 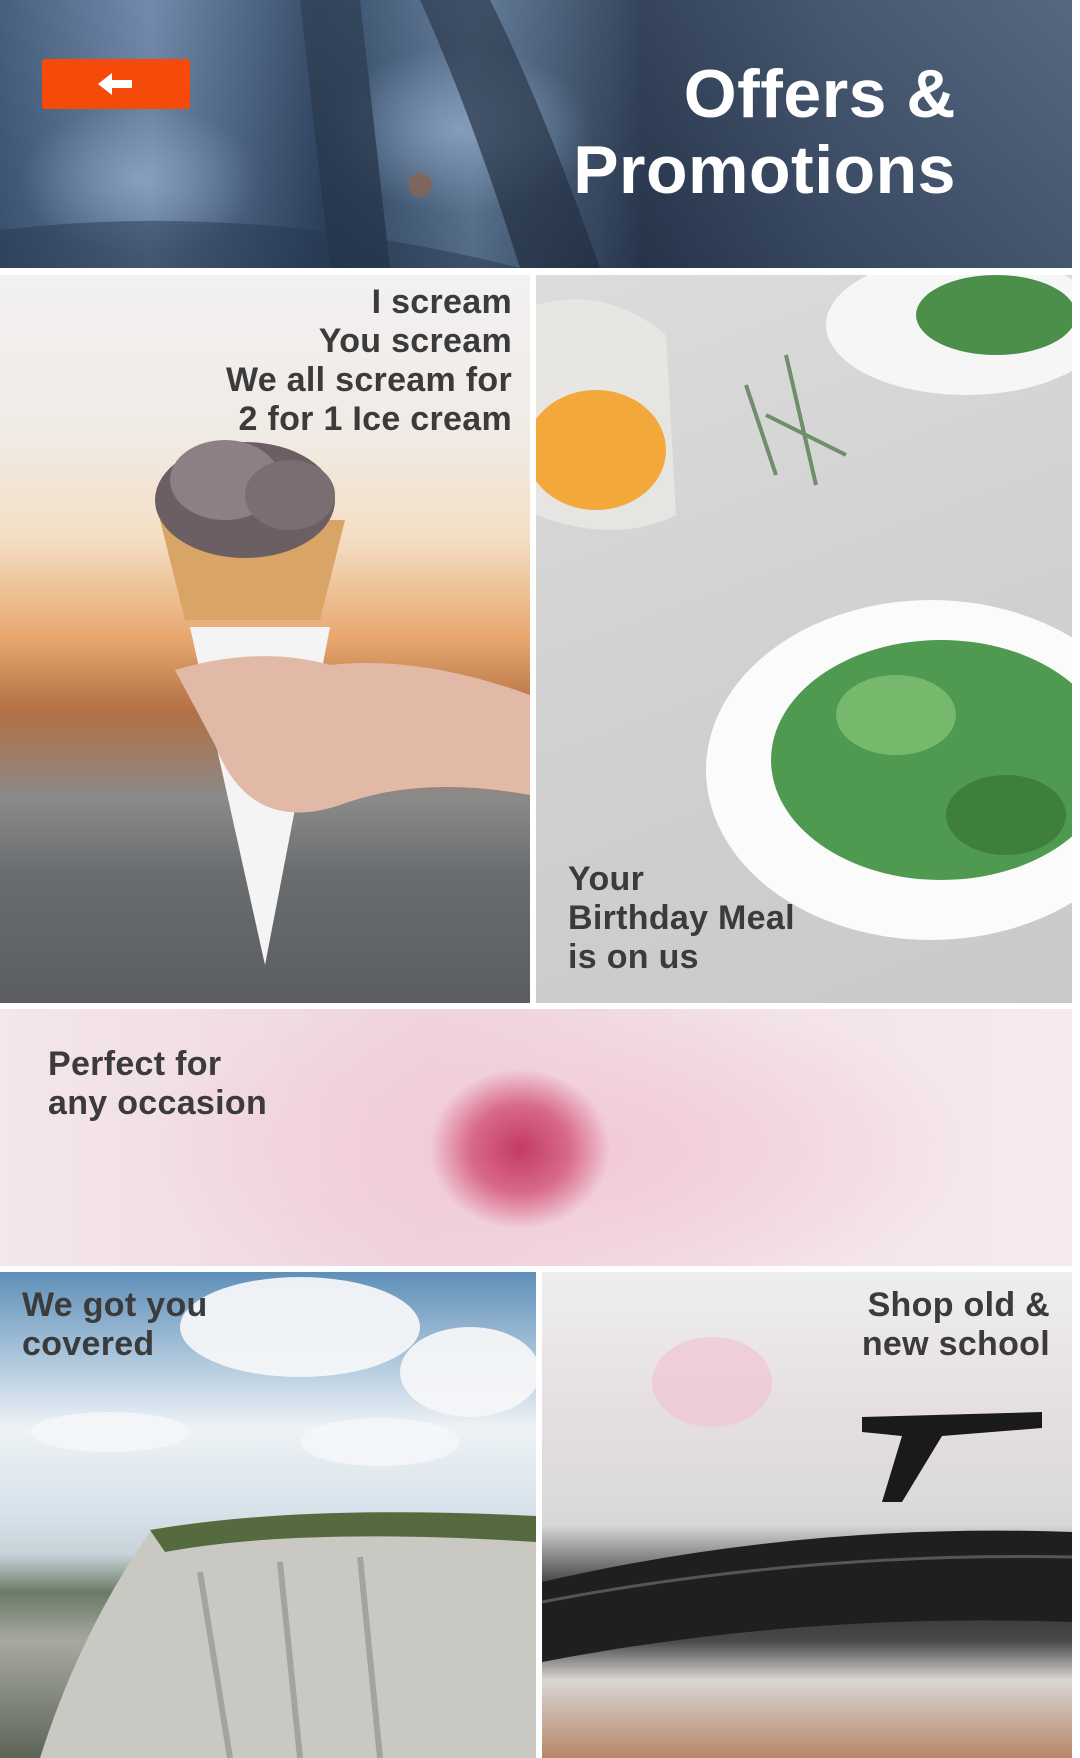 I want to click on page-title: Offers & Promotions, so click(x=764, y=132).